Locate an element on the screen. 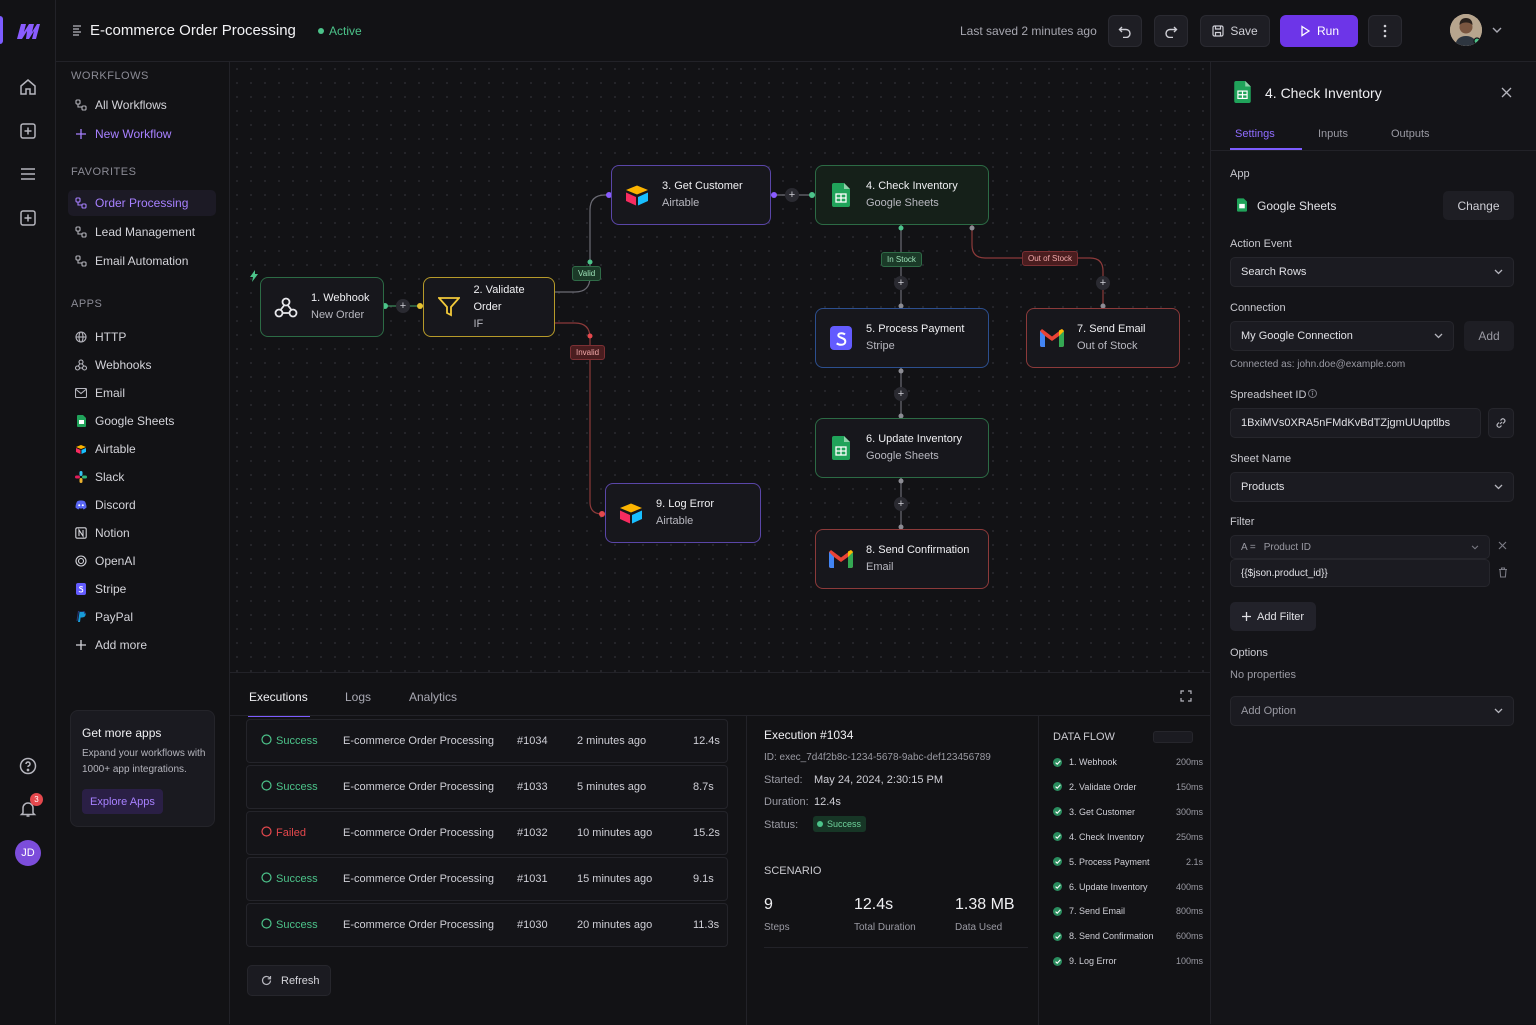 The image size is (1536, 1025). tab-inputs: Inputs is located at coordinates (1333, 134).